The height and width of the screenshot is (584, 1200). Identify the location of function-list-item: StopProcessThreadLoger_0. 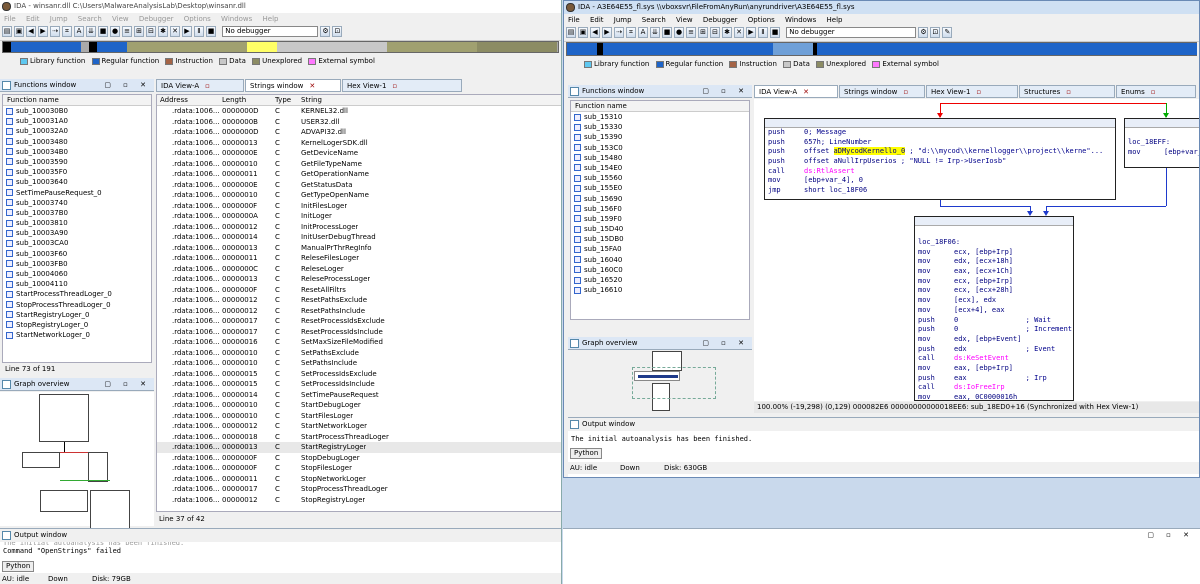
(77, 305).